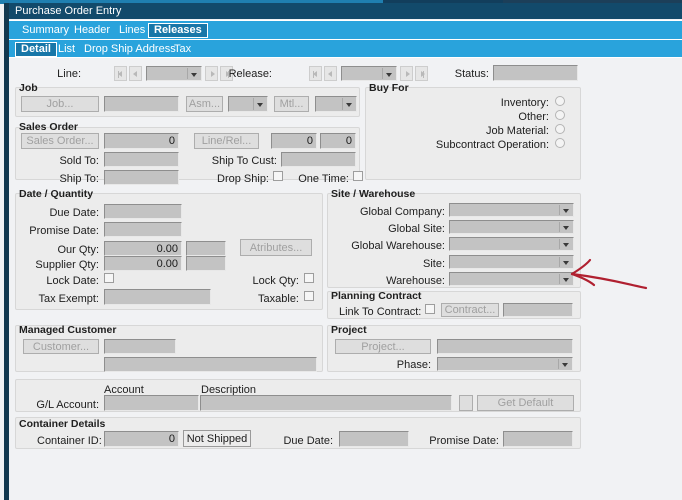 The width and height of the screenshot is (682, 500). I want to click on project-field, so click(505, 346).